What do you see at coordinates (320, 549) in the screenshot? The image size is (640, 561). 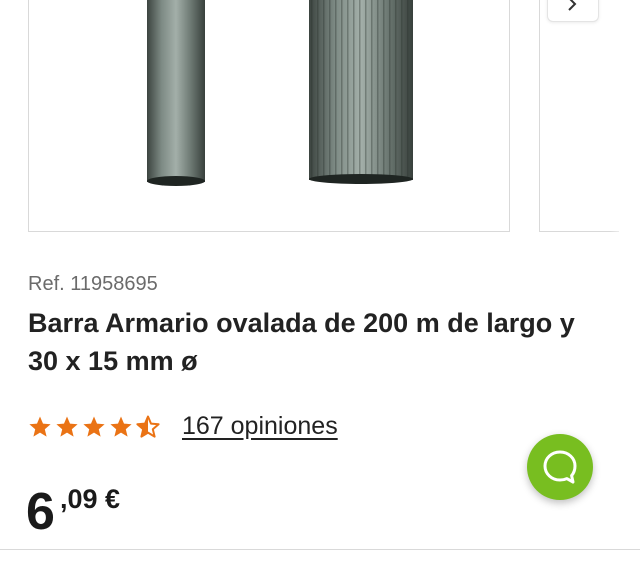 I see `section-divider` at bounding box center [320, 549].